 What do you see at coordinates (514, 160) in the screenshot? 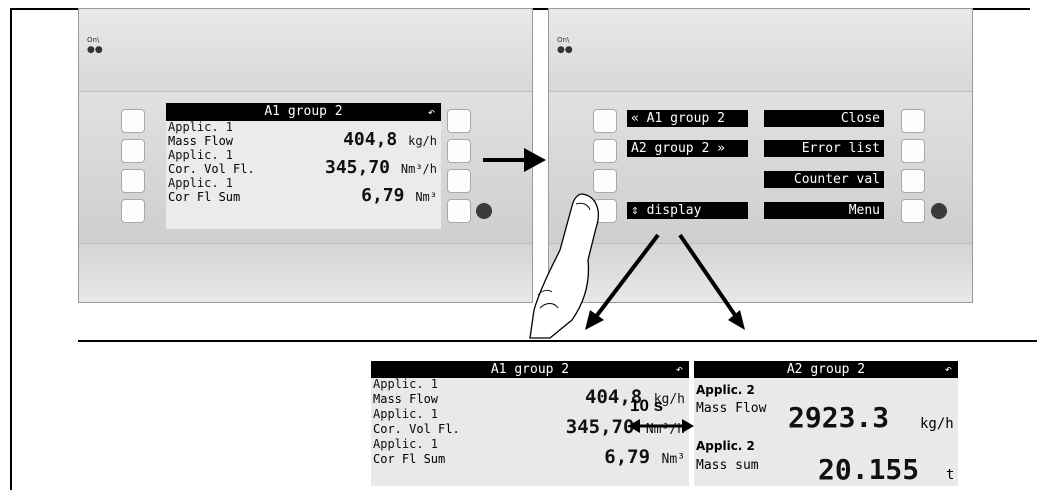
I see `flow-arrow` at bounding box center [514, 160].